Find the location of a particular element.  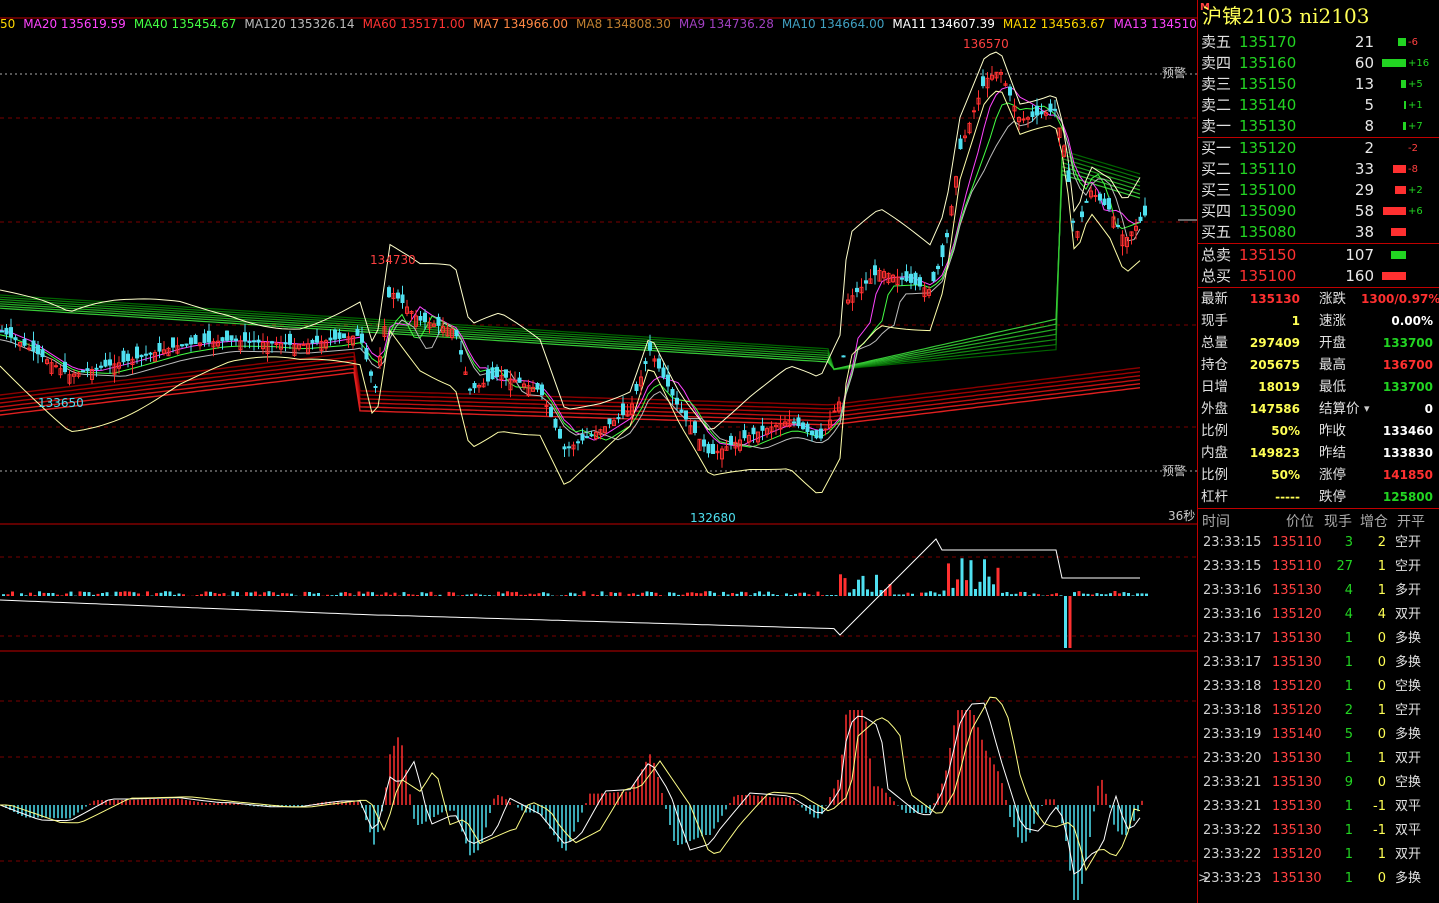

tick-row: 23:33:15 135110 3 2 空开 is located at coordinates (1318, 543).